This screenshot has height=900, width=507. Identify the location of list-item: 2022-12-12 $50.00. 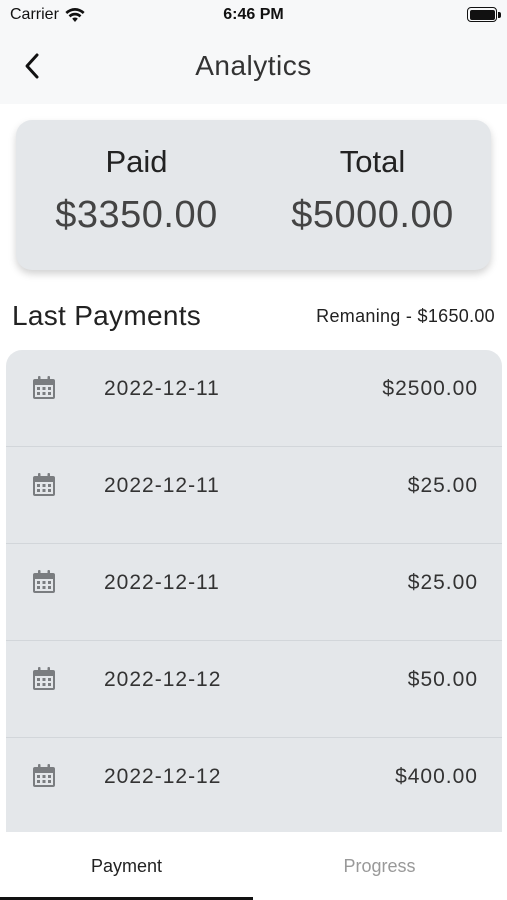
(254, 689).